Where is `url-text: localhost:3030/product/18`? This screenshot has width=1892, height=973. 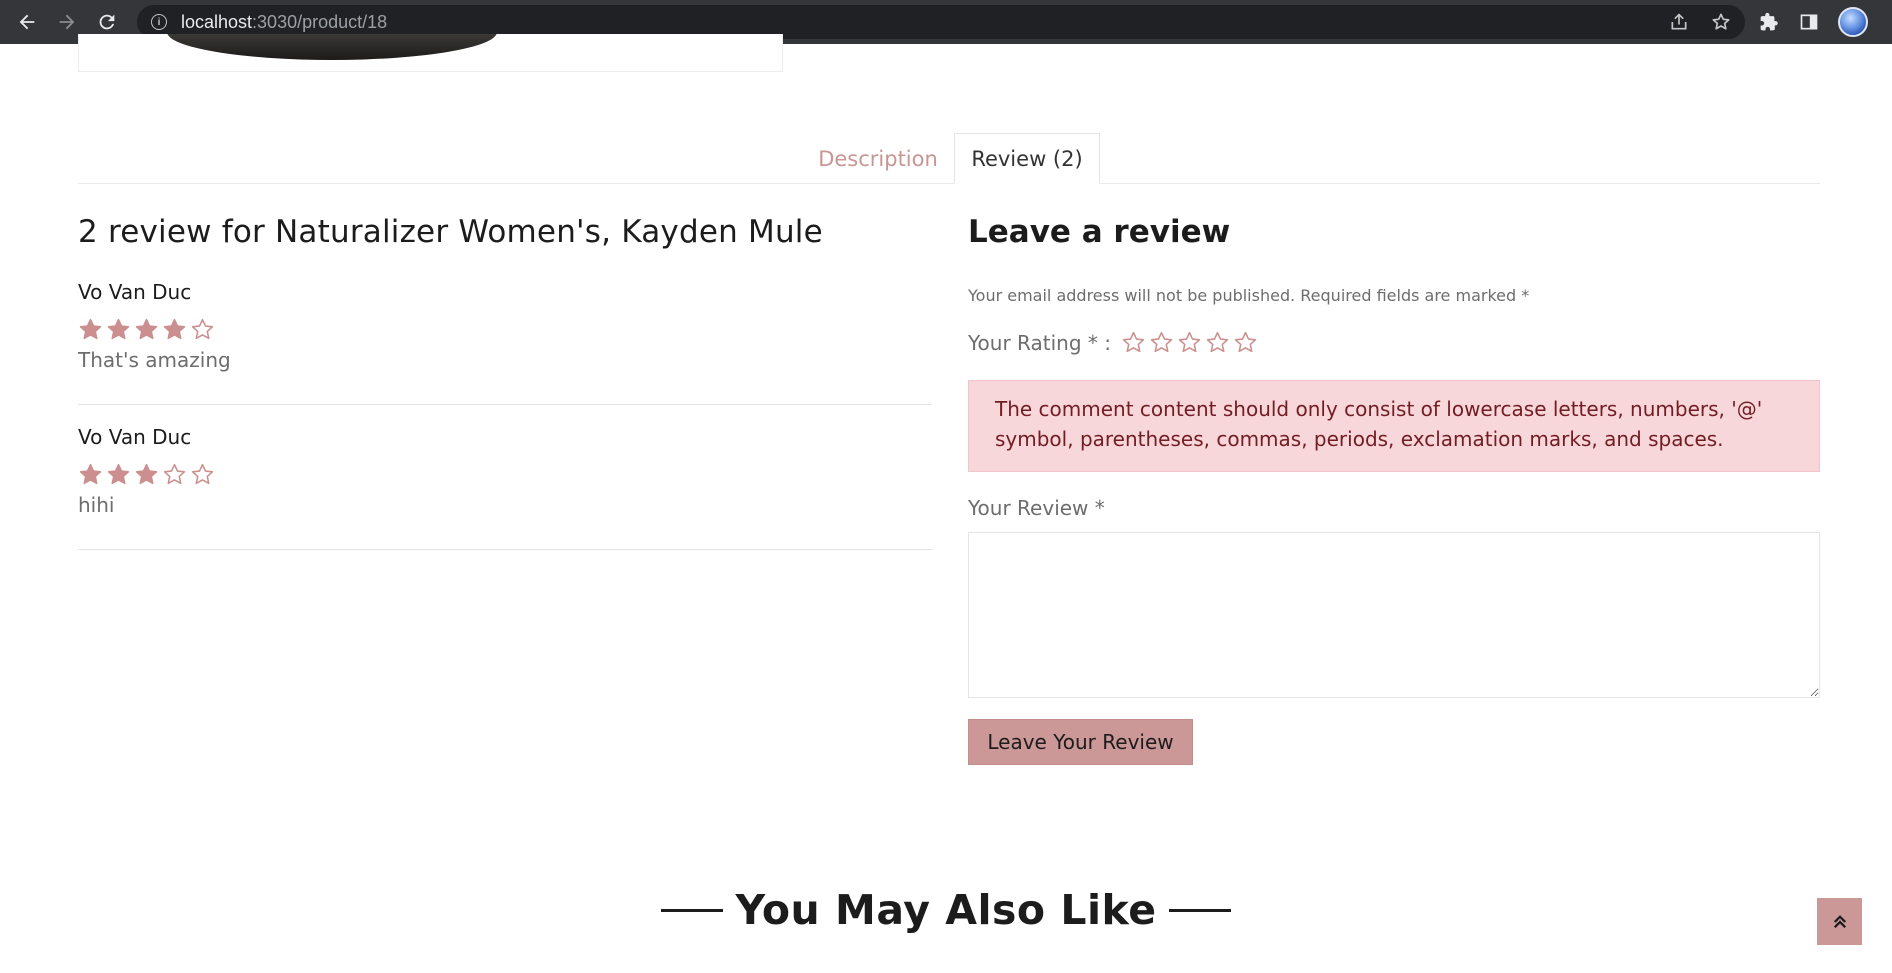 url-text: localhost:3030/product/18 is located at coordinates (284, 22).